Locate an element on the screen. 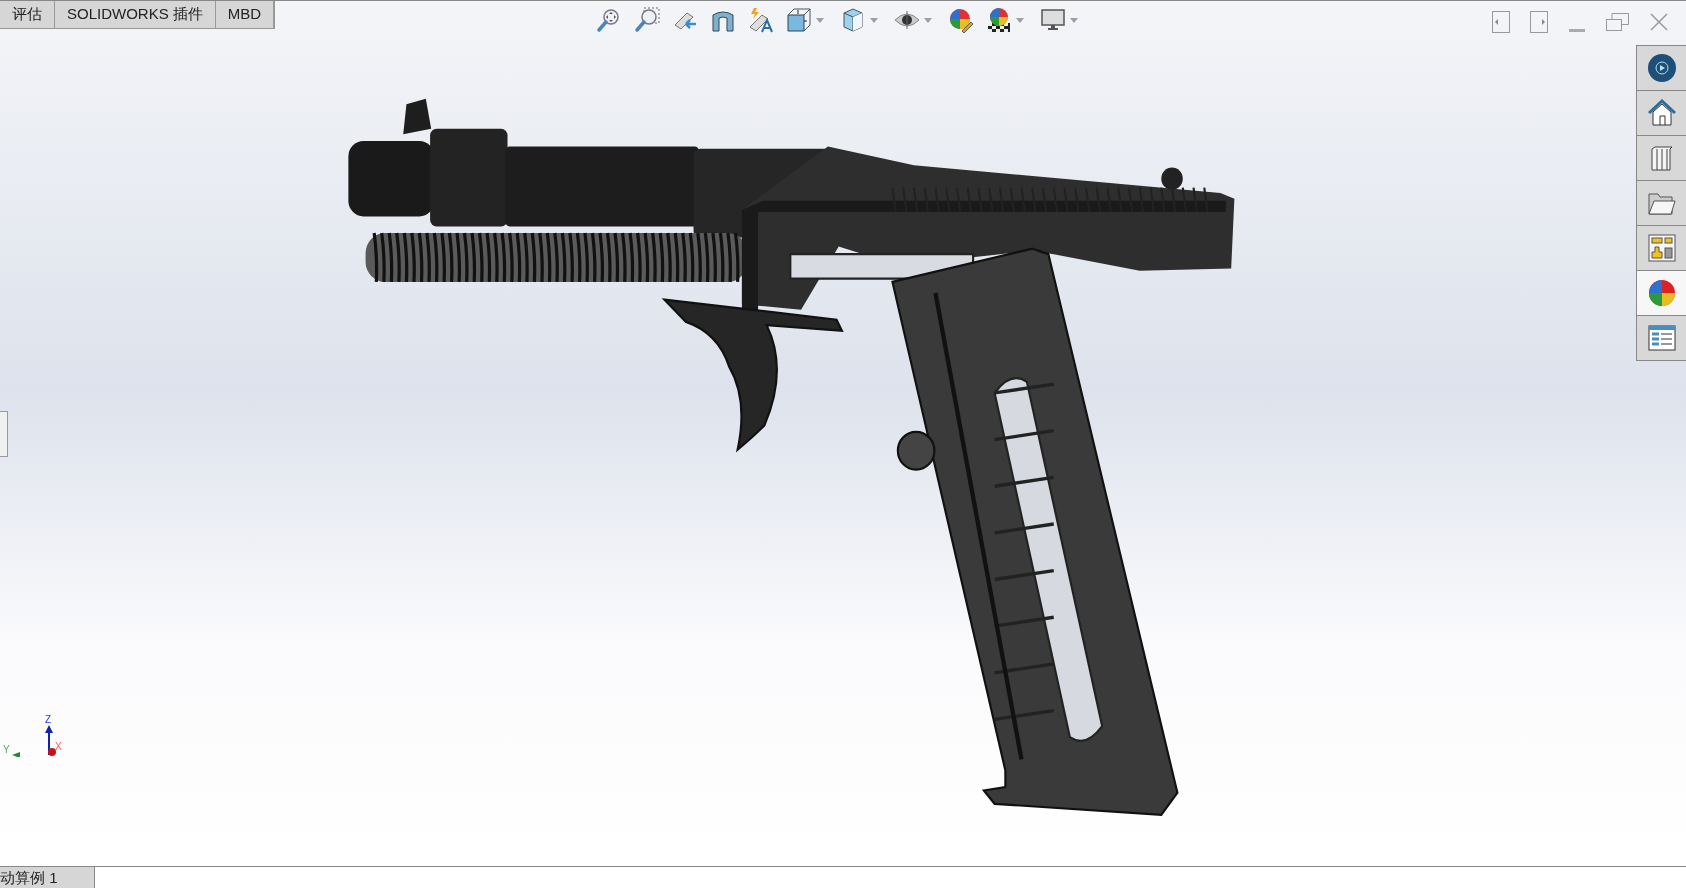  command-tab: MBD is located at coordinates (245, 14).